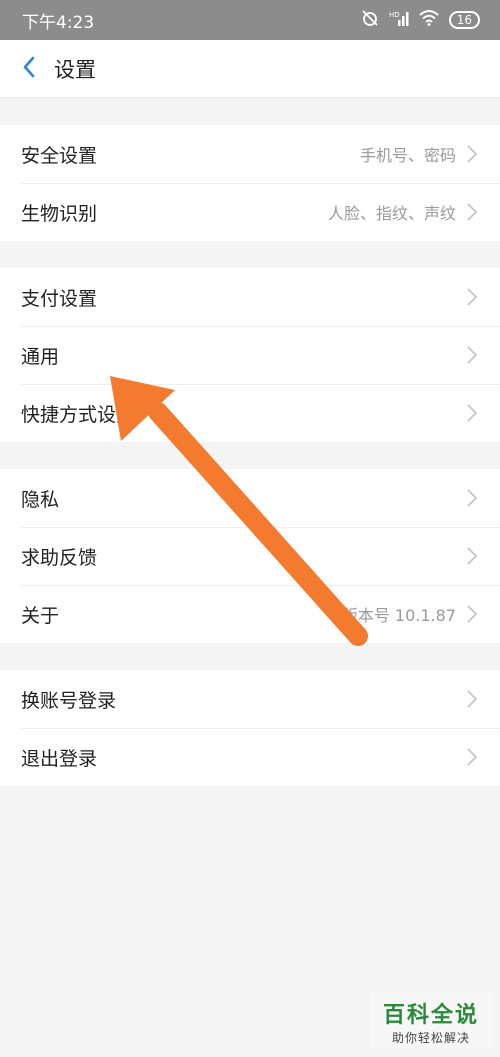 The image size is (500, 1057). What do you see at coordinates (250, 498) in the screenshot?
I see `settings-item-privacy: 隐私` at bounding box center [250, 498].